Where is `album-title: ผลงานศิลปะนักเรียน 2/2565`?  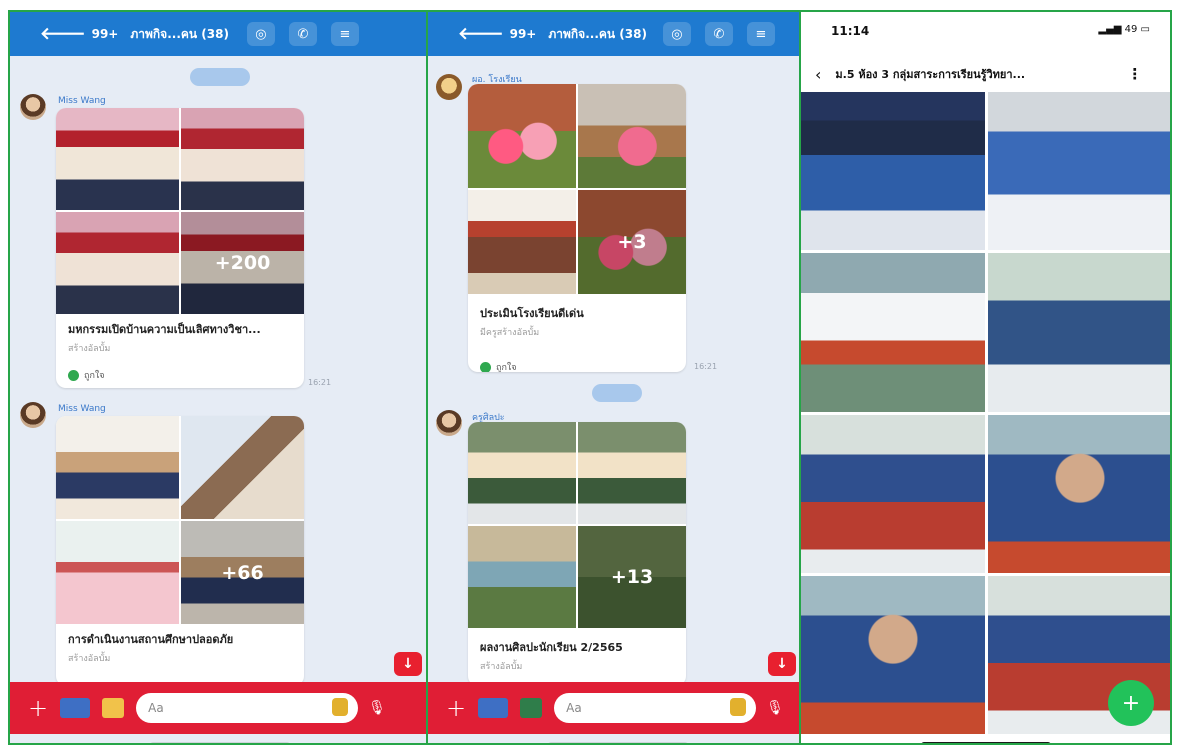
album-title: ผลงานศิลปะนักเรียน 2/2565 is located at coordinates (551, 647).